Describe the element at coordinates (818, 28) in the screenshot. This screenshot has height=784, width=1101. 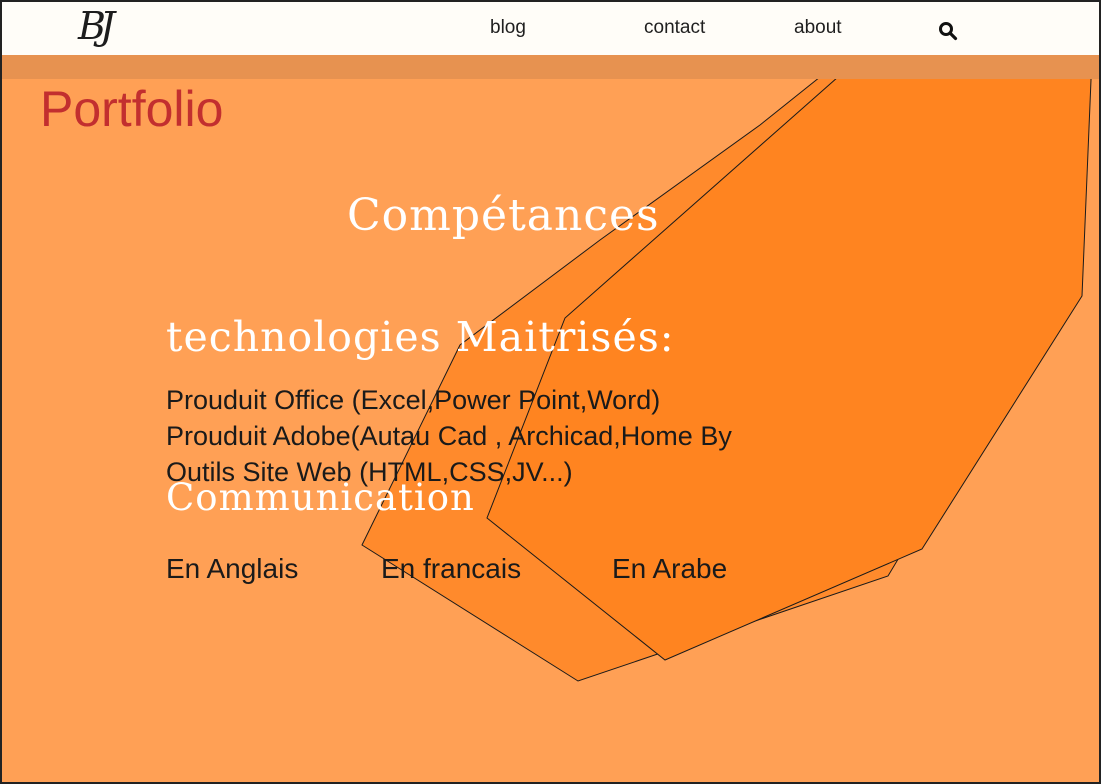
I see `nav-link-about: about` at that location.